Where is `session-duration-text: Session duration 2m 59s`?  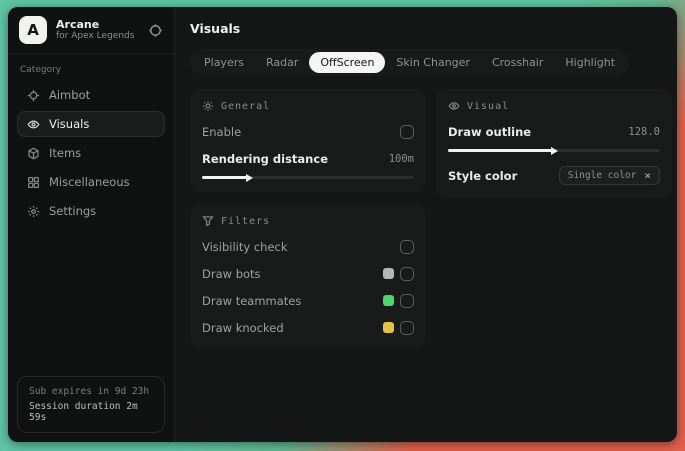 session-duration-text: Session duration 2m 59s is located at coordinates (83, 412).